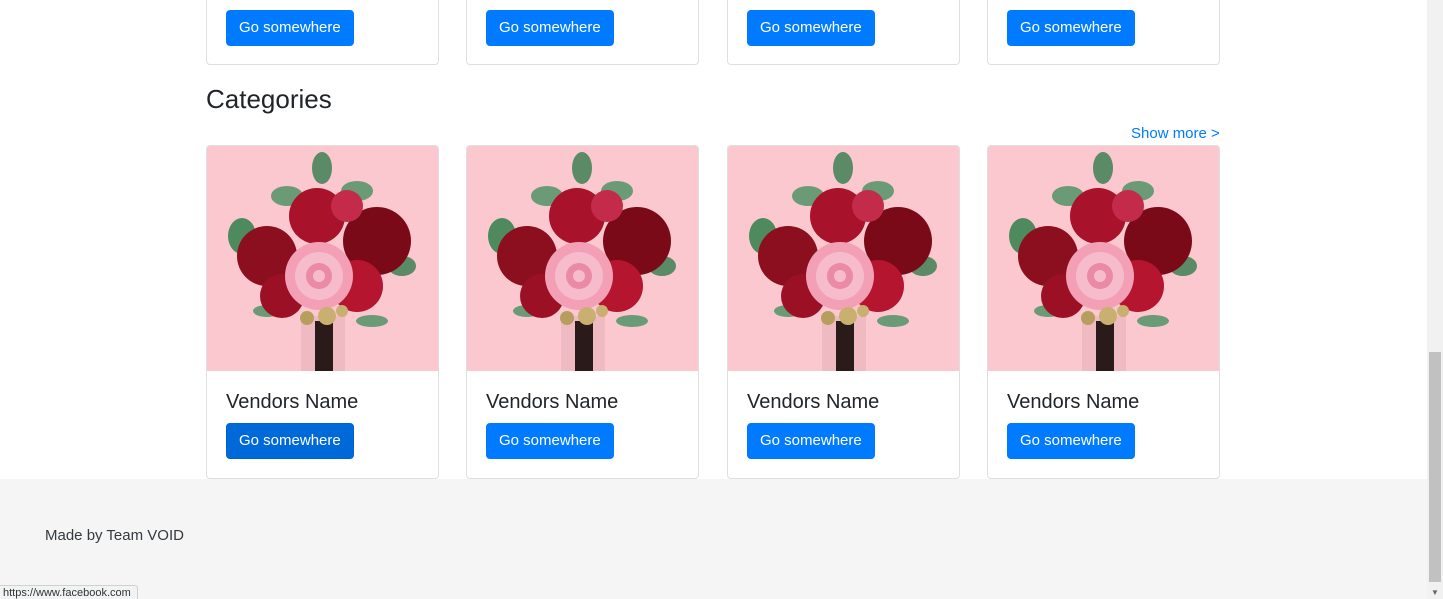 Image resolution: width=1443 pixels, height=599 pixels. What do you see at coordinates (1435, 467) in the screenshot?
I see `scrollbar-thumb` at bounding box center [1435, 467].